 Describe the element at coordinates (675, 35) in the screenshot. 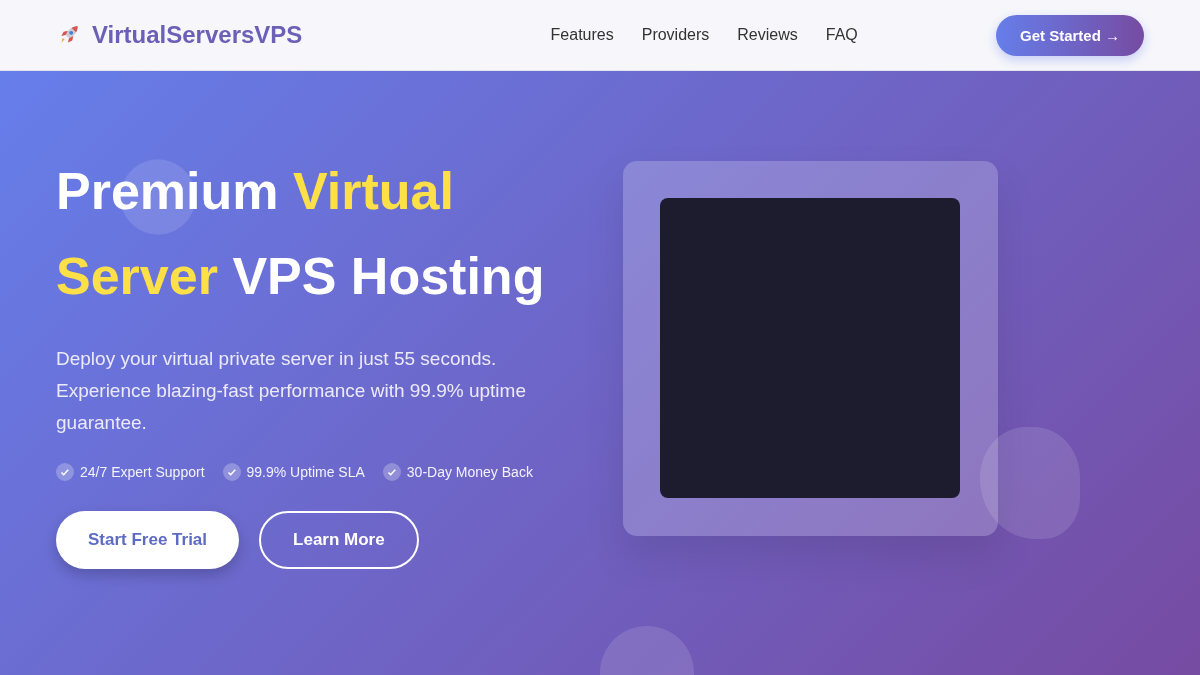

I see `nav-link: Providers` at that location.